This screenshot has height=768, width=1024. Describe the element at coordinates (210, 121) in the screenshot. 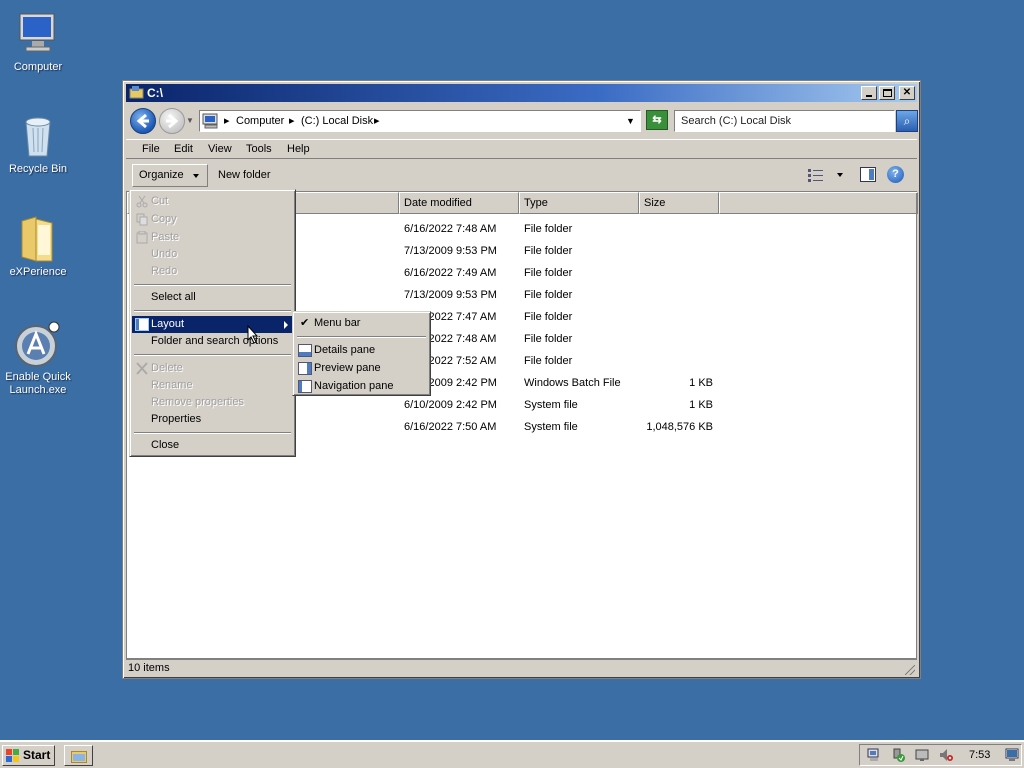

I see `computer-icon` at that location.